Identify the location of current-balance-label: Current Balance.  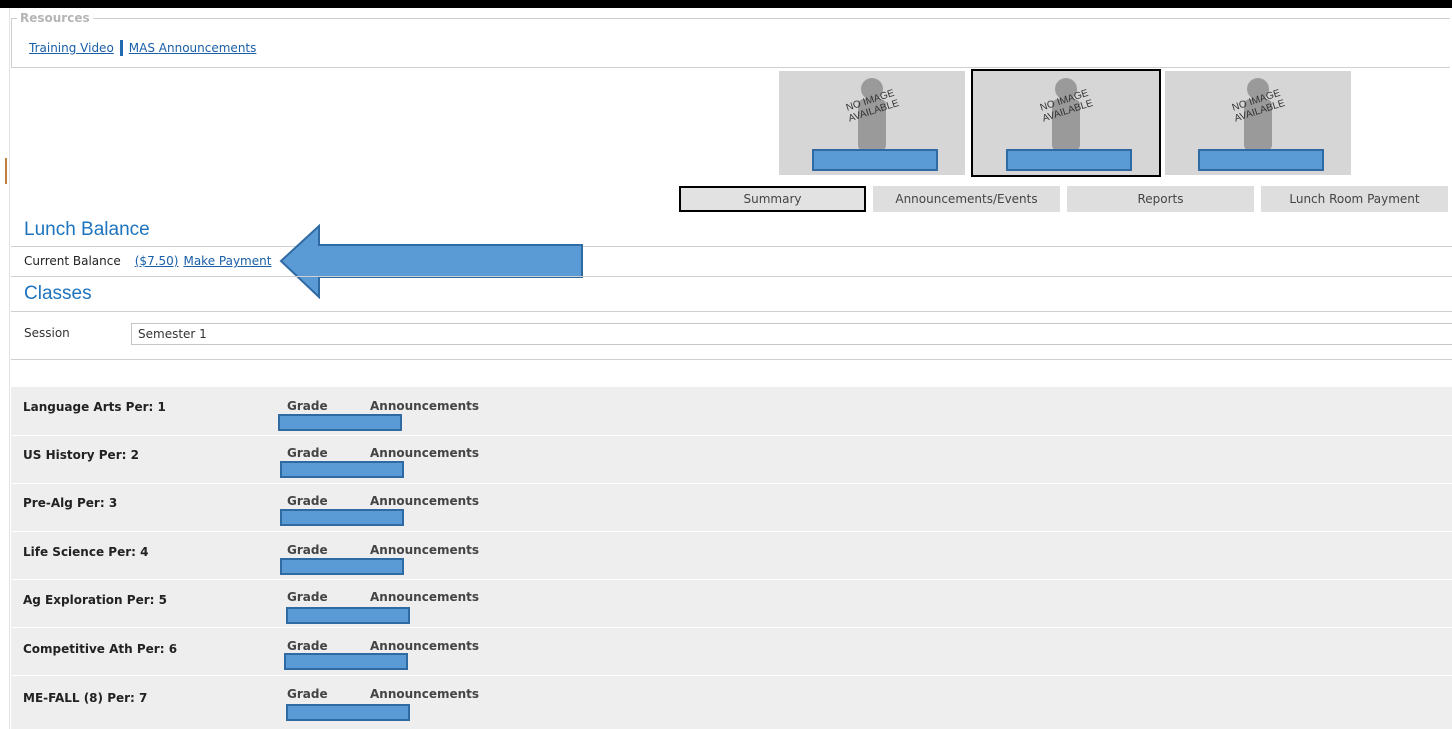
(72, 261).